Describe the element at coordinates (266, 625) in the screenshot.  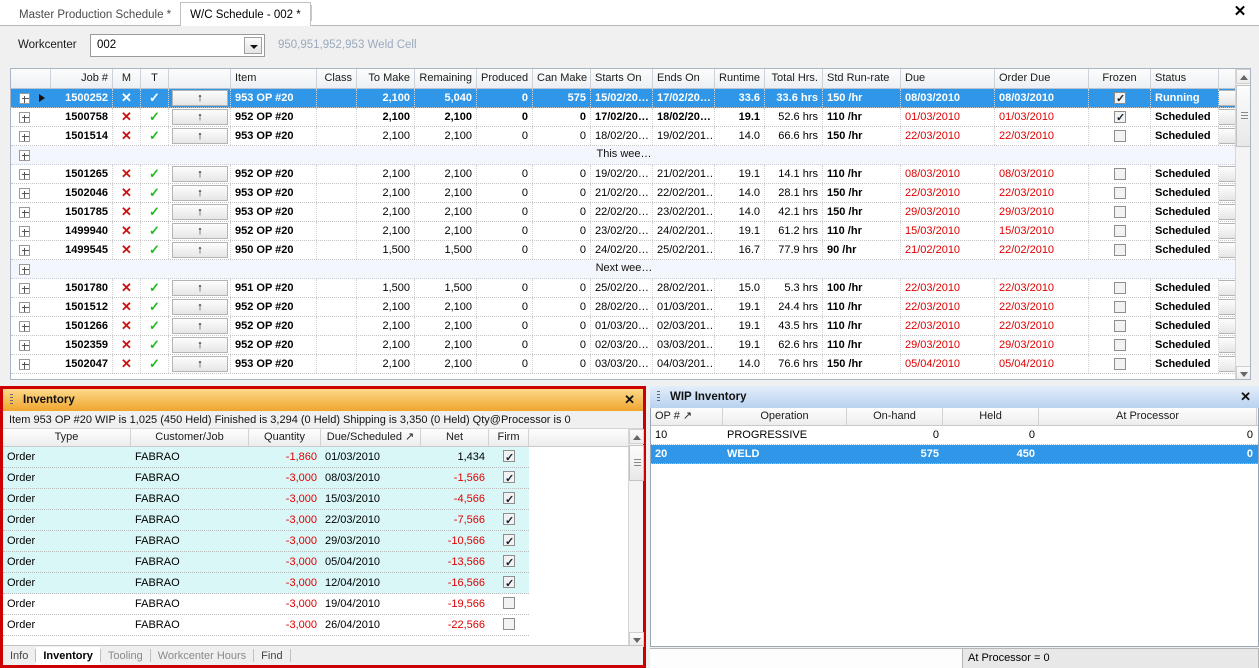
I see `inventory-row: Order FABRAO -3,000 26/04/2010 -22,566` at that location.